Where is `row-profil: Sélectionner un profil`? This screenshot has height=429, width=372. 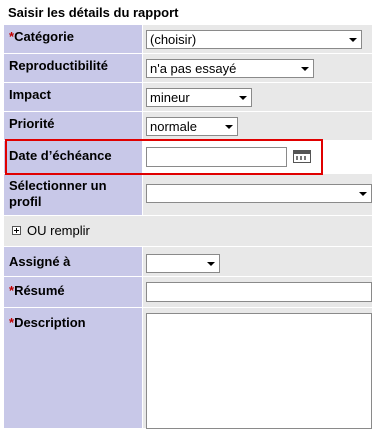
row-profil: Sélectionner un profil is located at coordinates (188, 194).